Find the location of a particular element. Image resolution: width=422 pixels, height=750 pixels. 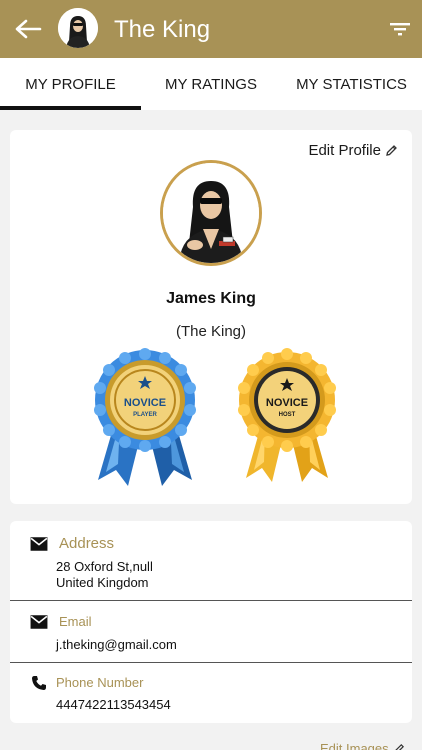

novice-player-badge: NOVICE PLAYER is located at coordinates (145, 419).